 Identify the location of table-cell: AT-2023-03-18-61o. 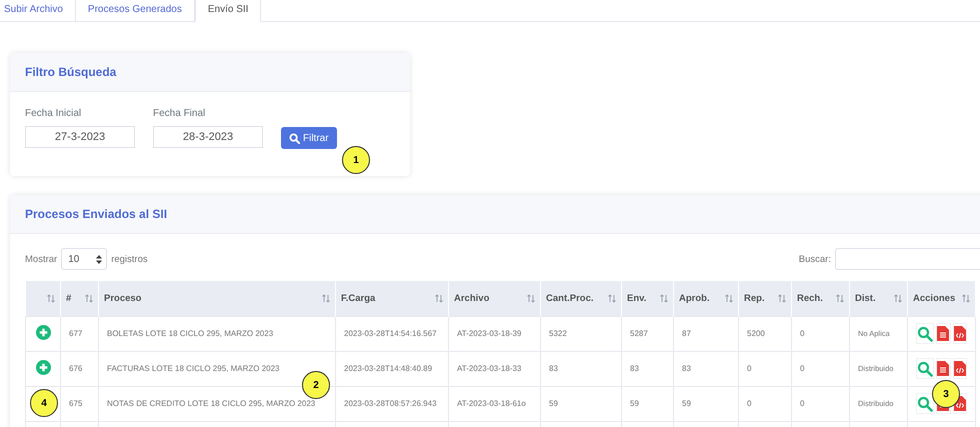
(494, 403).